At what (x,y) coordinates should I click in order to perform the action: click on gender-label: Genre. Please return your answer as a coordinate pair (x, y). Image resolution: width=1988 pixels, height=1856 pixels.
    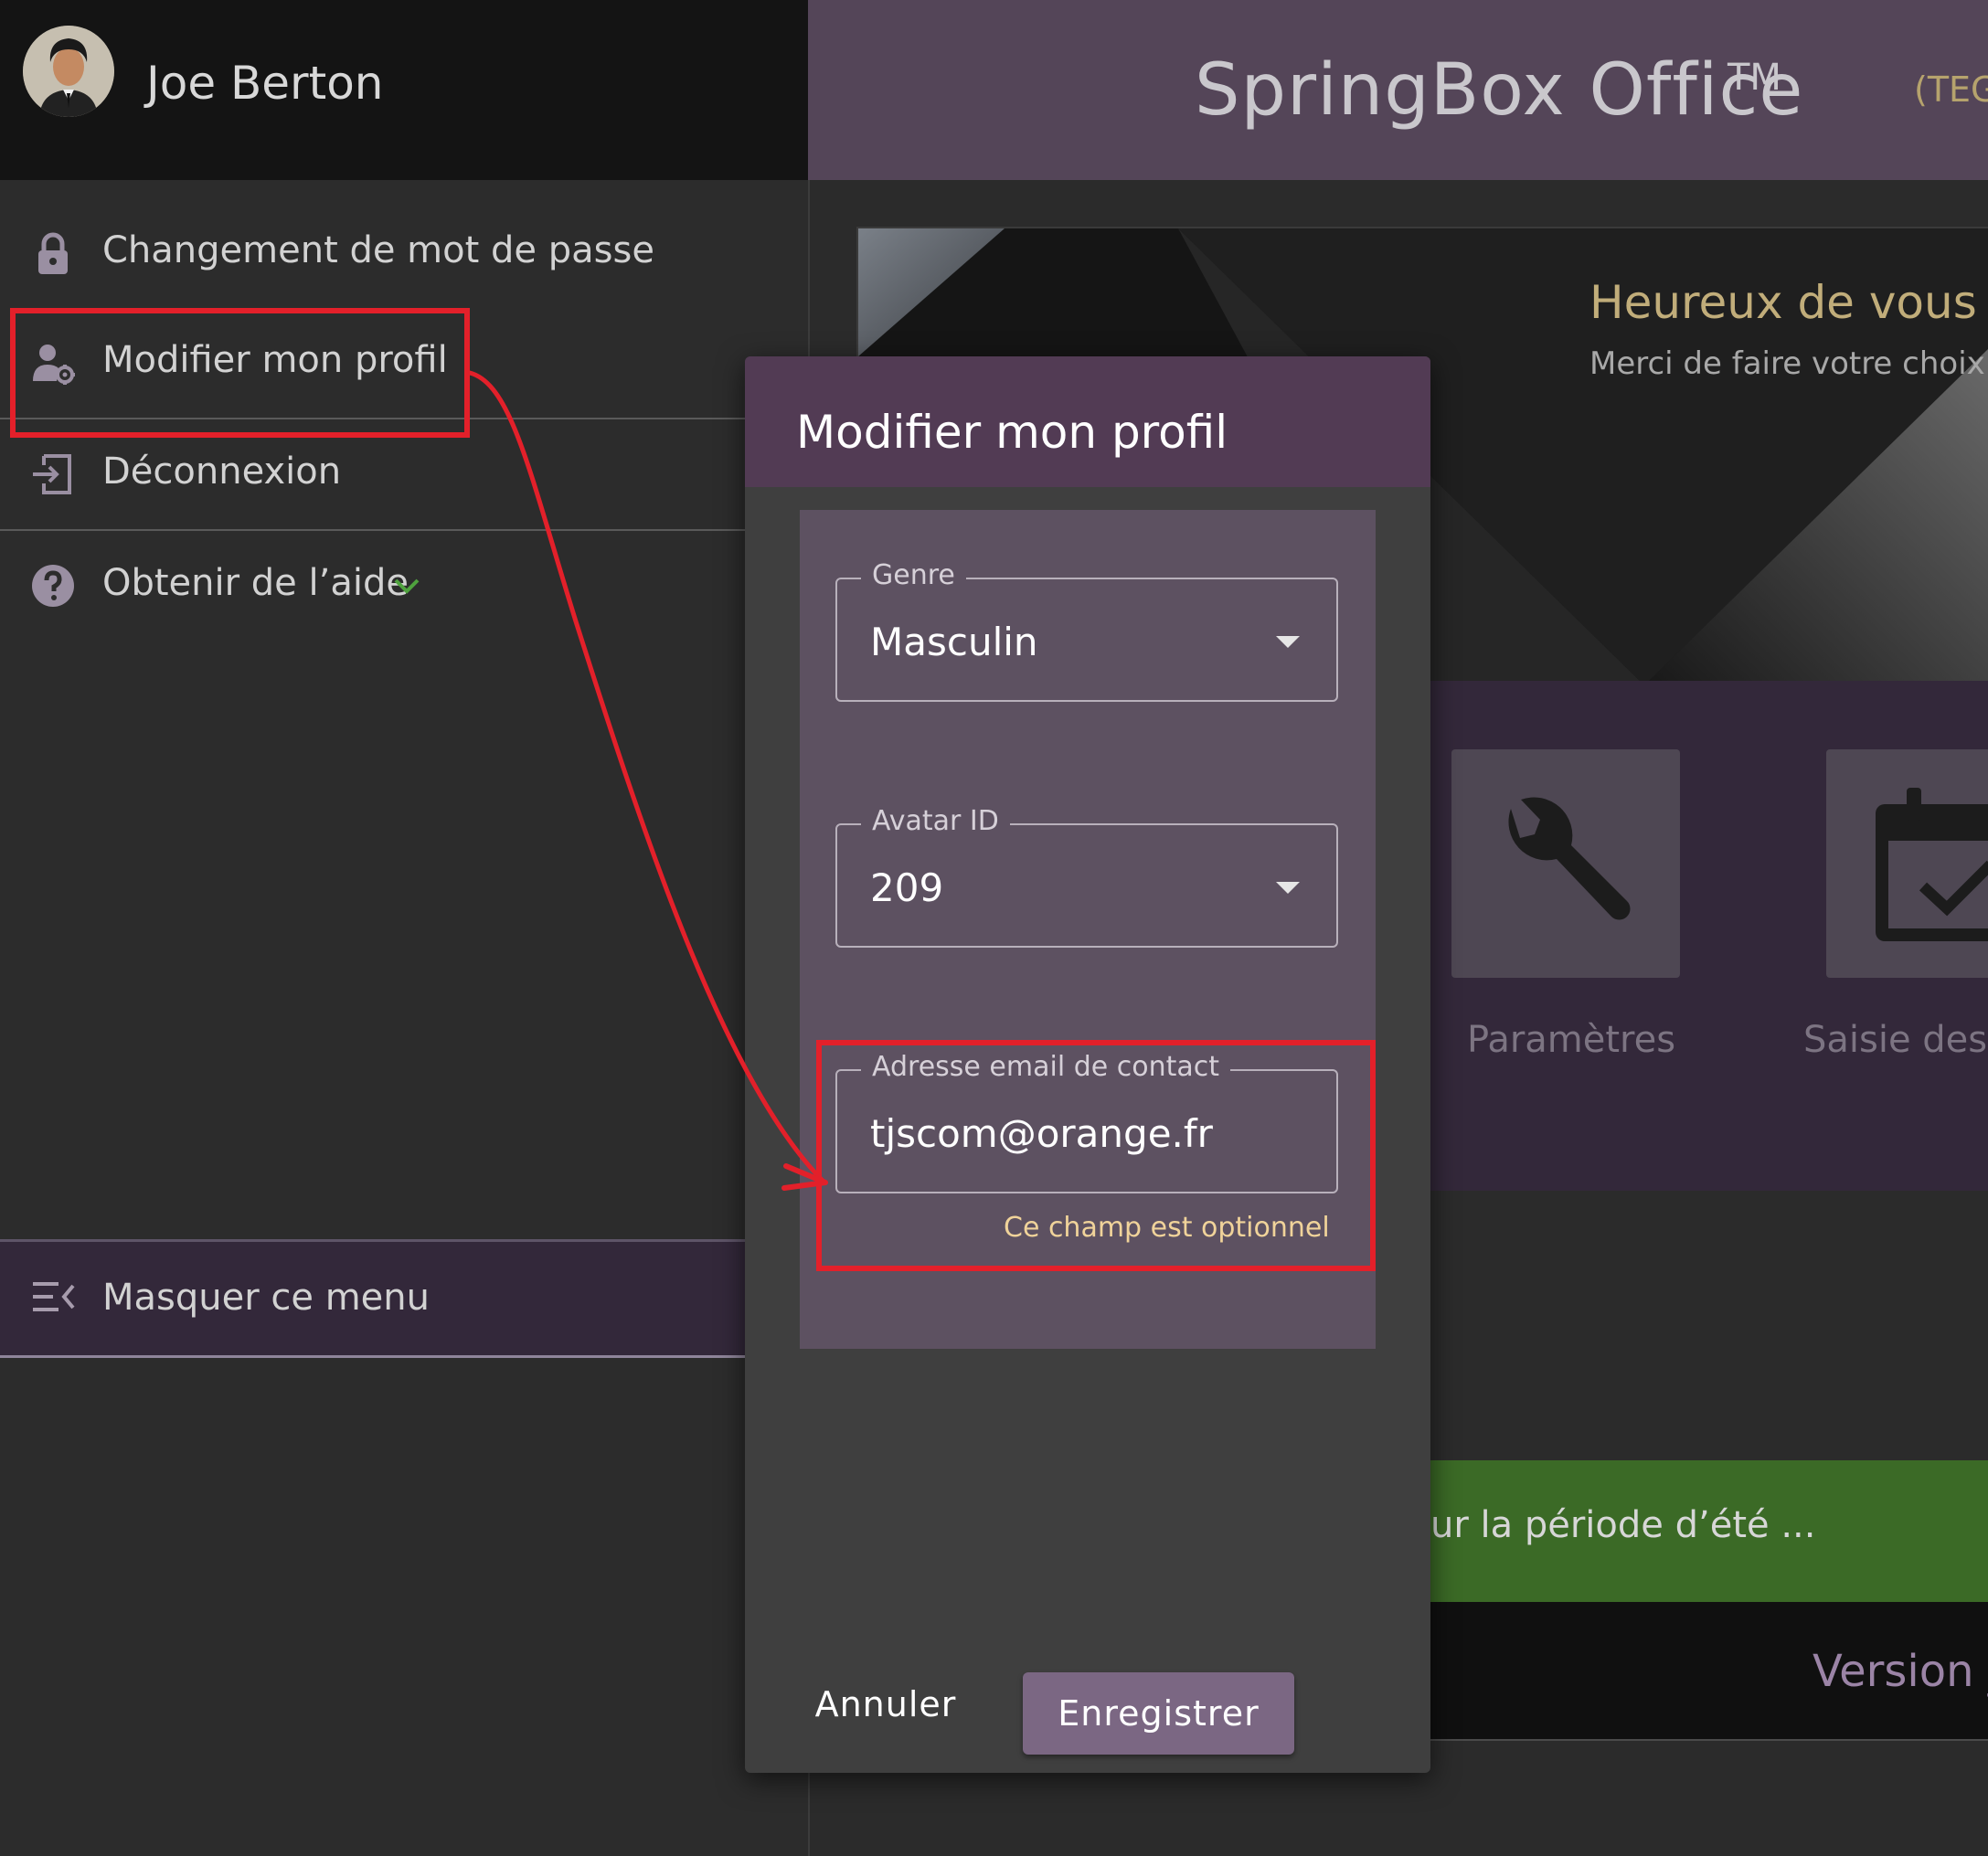
    Looking at the image, I should click on (913, 575).